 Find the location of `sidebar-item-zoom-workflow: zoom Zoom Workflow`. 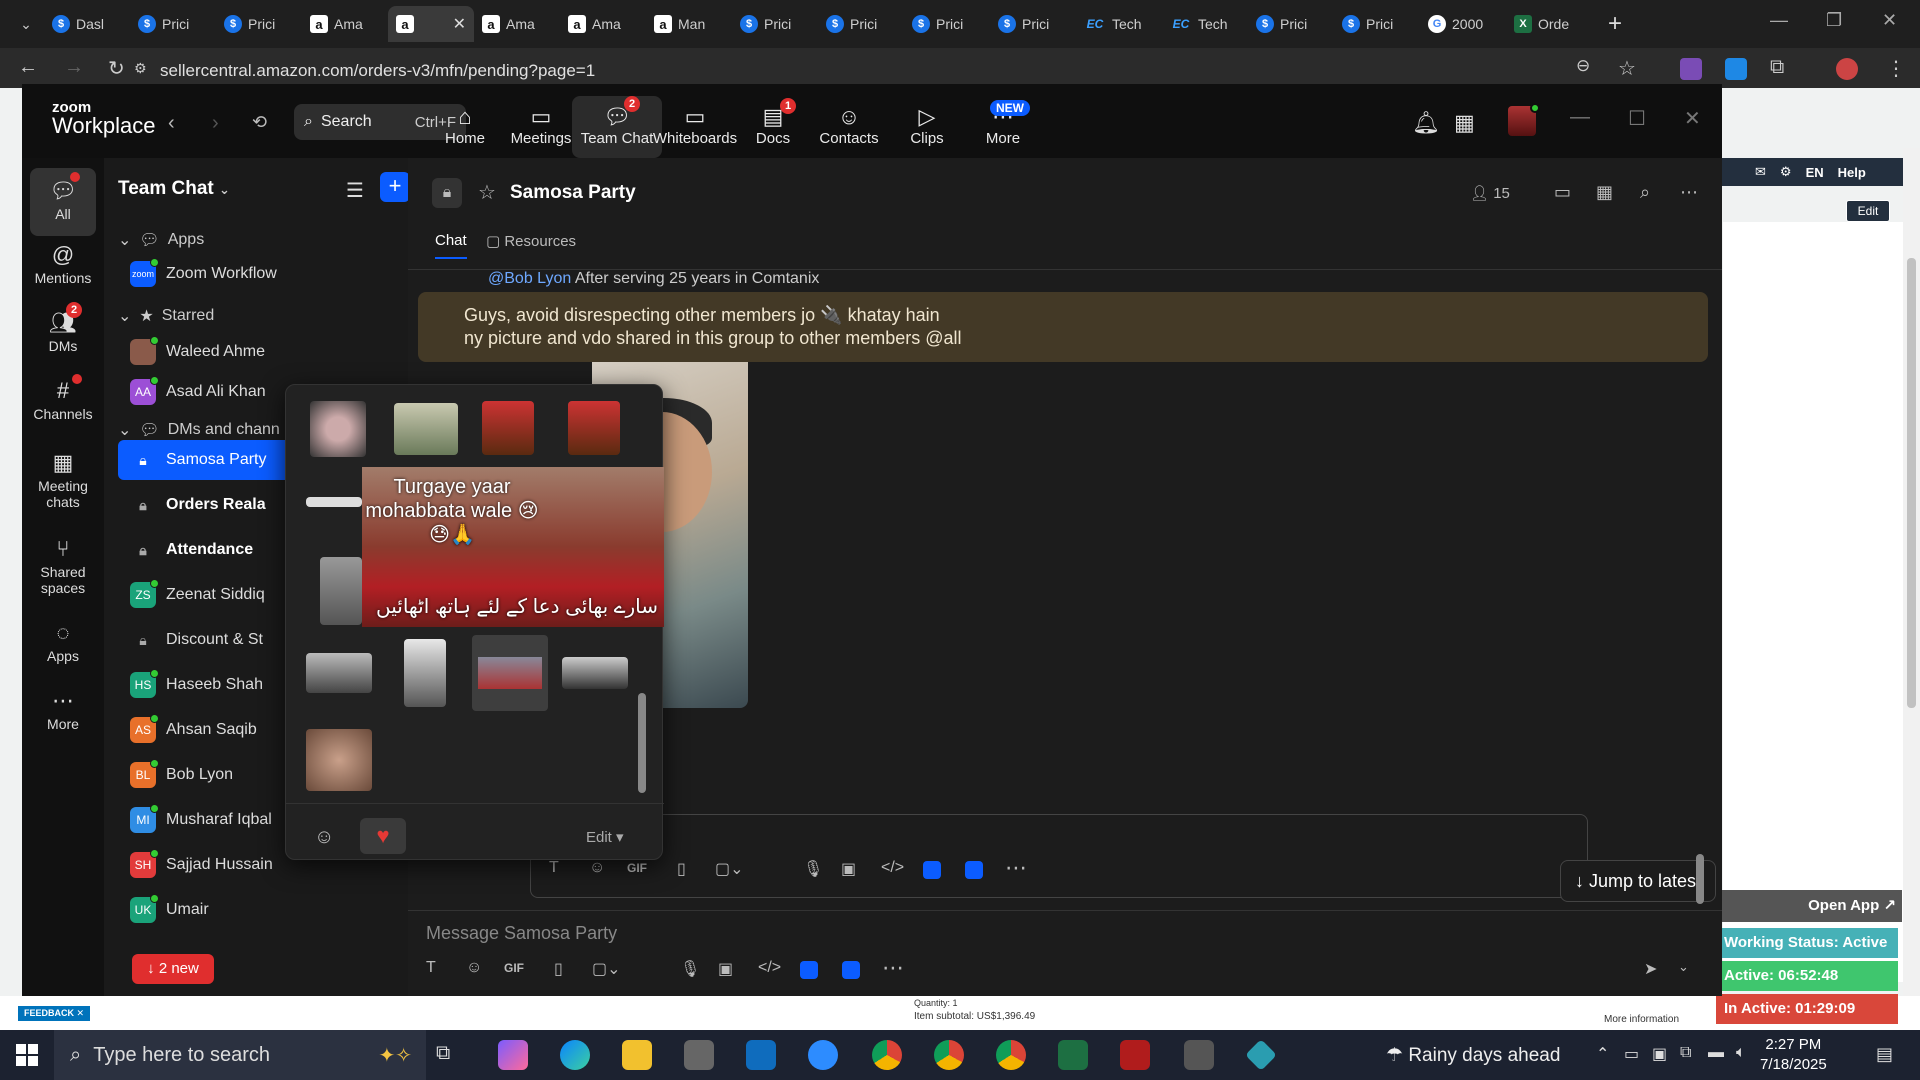

sidebar-item-zoom-workflow: zoom Zoom Workflow is located at coordinates (268, 274).